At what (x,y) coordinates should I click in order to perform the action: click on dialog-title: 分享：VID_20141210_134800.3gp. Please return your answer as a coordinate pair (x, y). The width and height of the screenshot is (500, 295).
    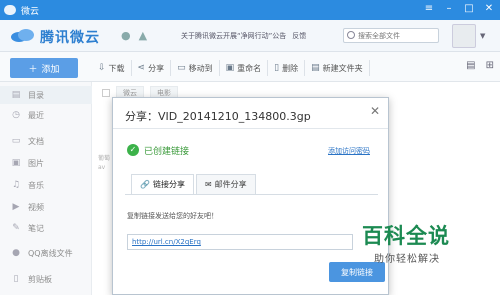
    Looking at the image, I should click on (218, 116).